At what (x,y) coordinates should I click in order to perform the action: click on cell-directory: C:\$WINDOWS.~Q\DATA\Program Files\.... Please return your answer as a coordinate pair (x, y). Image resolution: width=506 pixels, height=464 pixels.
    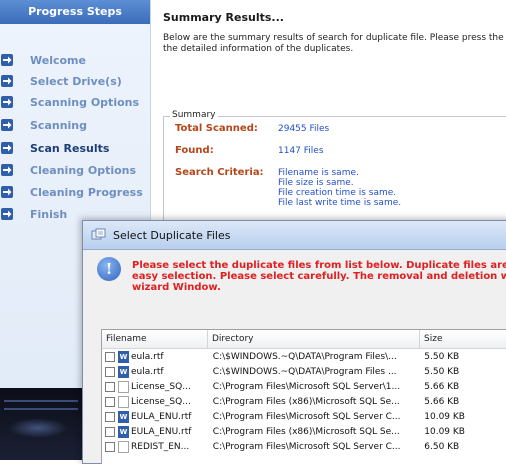
    Looking at the image, I should click on (304, 356).